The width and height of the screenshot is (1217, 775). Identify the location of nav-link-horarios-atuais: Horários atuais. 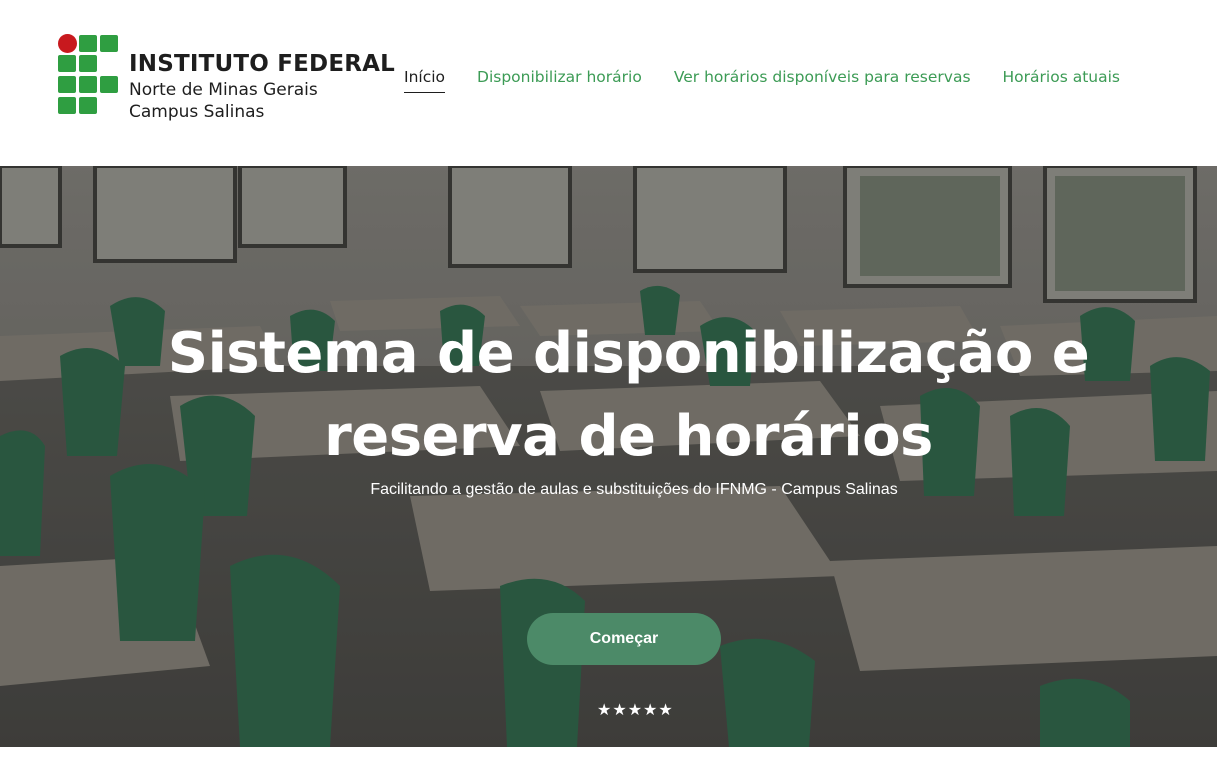
(1061, 80).